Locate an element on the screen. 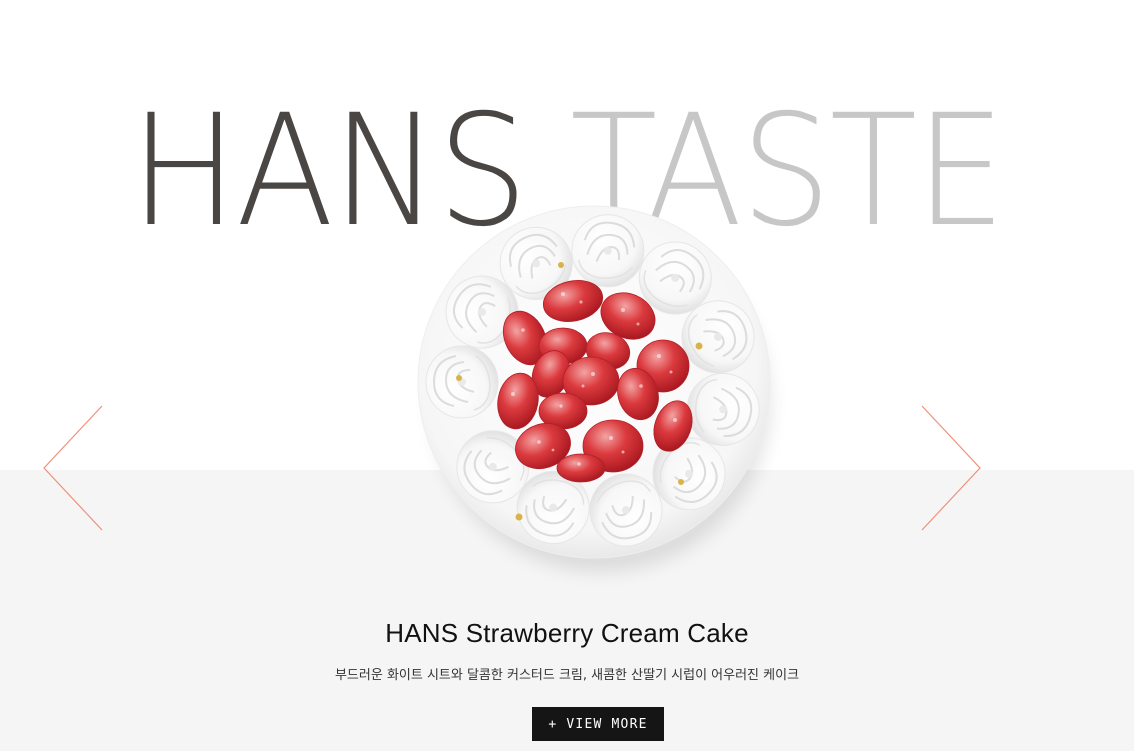  view-more-button: + VIEW MORE is located at coordinates (598, 724).